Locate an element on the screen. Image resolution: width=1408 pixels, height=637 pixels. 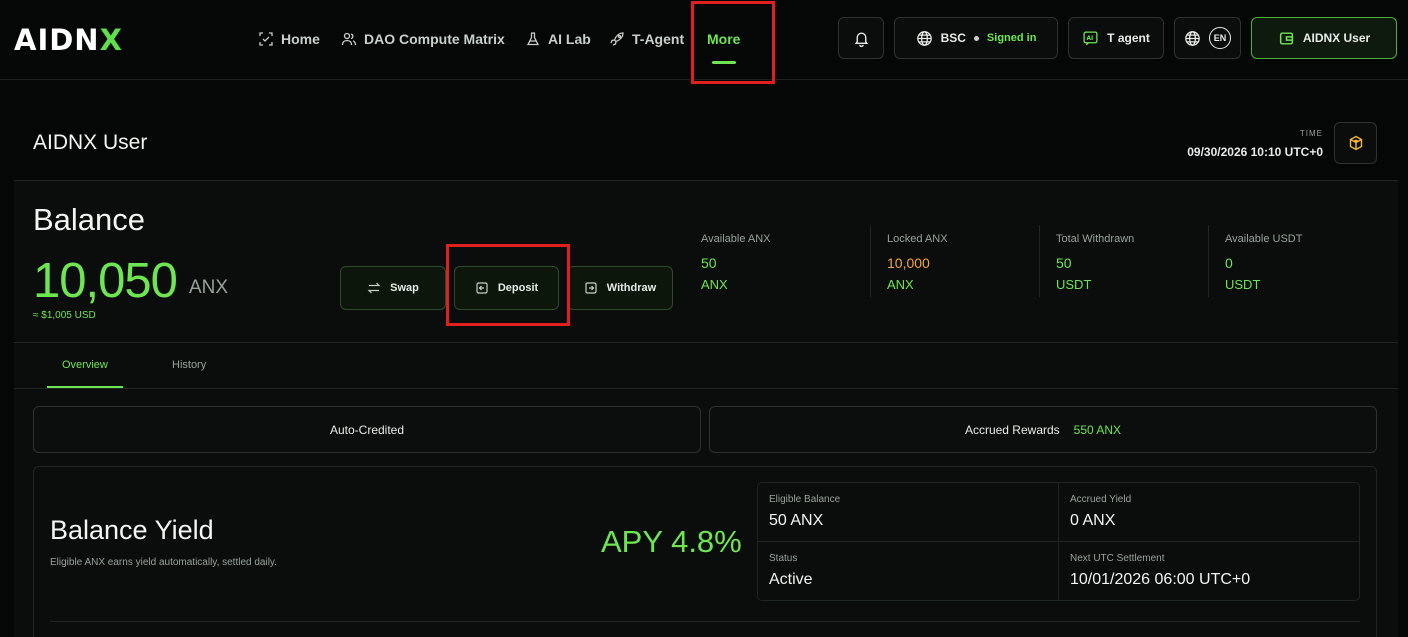
accrued-yield-label: Accrued Yield is located at coordinates (1101, 499).